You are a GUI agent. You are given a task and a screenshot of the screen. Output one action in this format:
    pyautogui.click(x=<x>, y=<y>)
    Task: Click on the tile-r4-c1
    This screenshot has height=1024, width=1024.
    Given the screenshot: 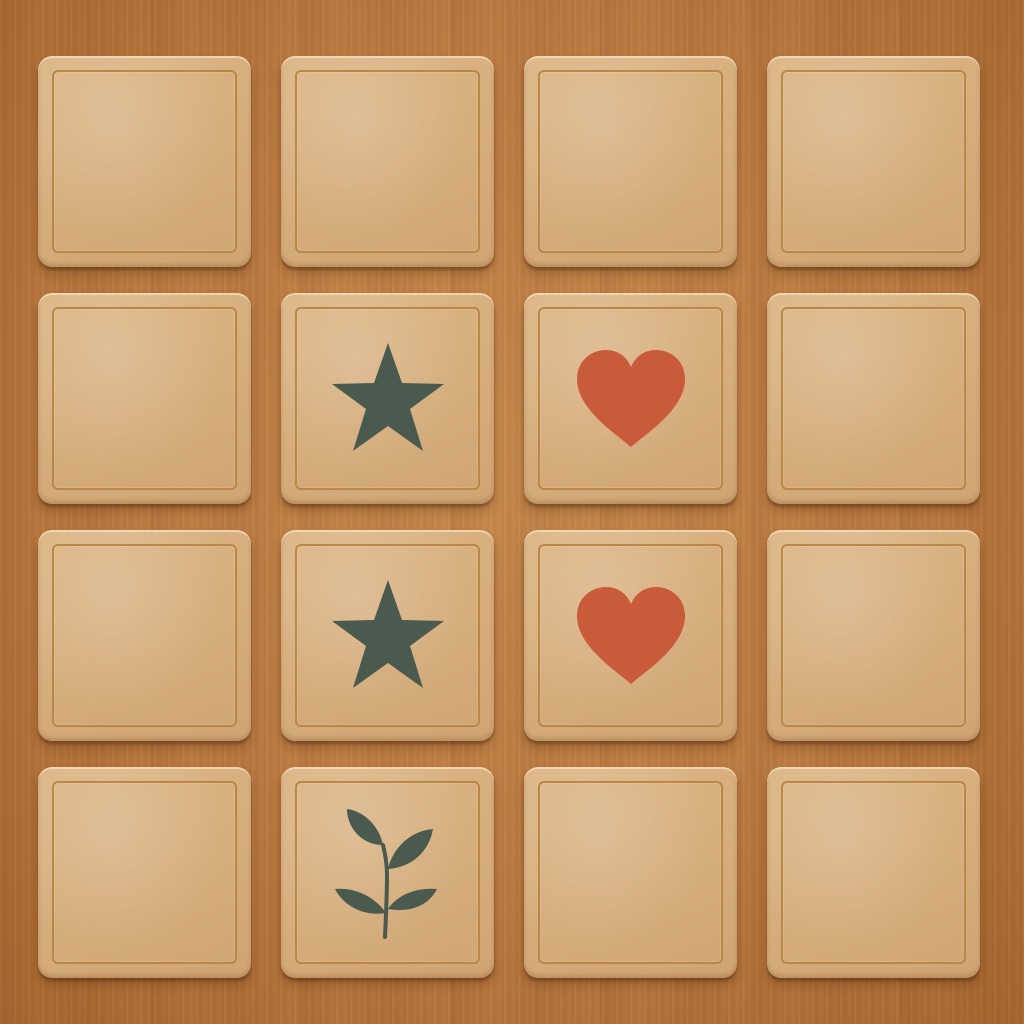 What is the action you would take?
    pyautogui.click(x=144, y=872)
    